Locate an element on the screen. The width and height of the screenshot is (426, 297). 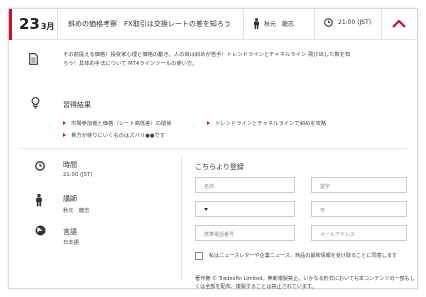
newsletter-consent-text: 私はニュースレターや企業ニュース、商品の最新情報を受け取ることに同意します is located at coordinates (303, 256).